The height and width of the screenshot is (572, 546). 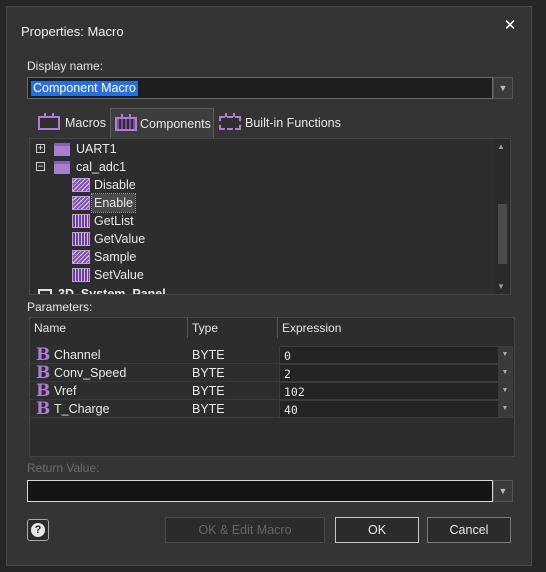 What do you see at coordinates (172, 185) in the screenshot?
I see `tree-node-disable: Disable` at bounding box center [172, 185].